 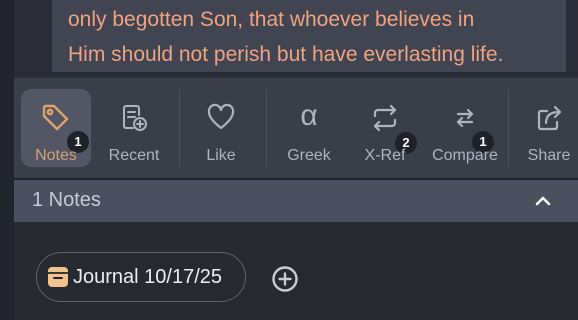 What do you see at coordinates (221, 118) in the screenshot?
I see `heart-icon` at bounding box center [221, 118].